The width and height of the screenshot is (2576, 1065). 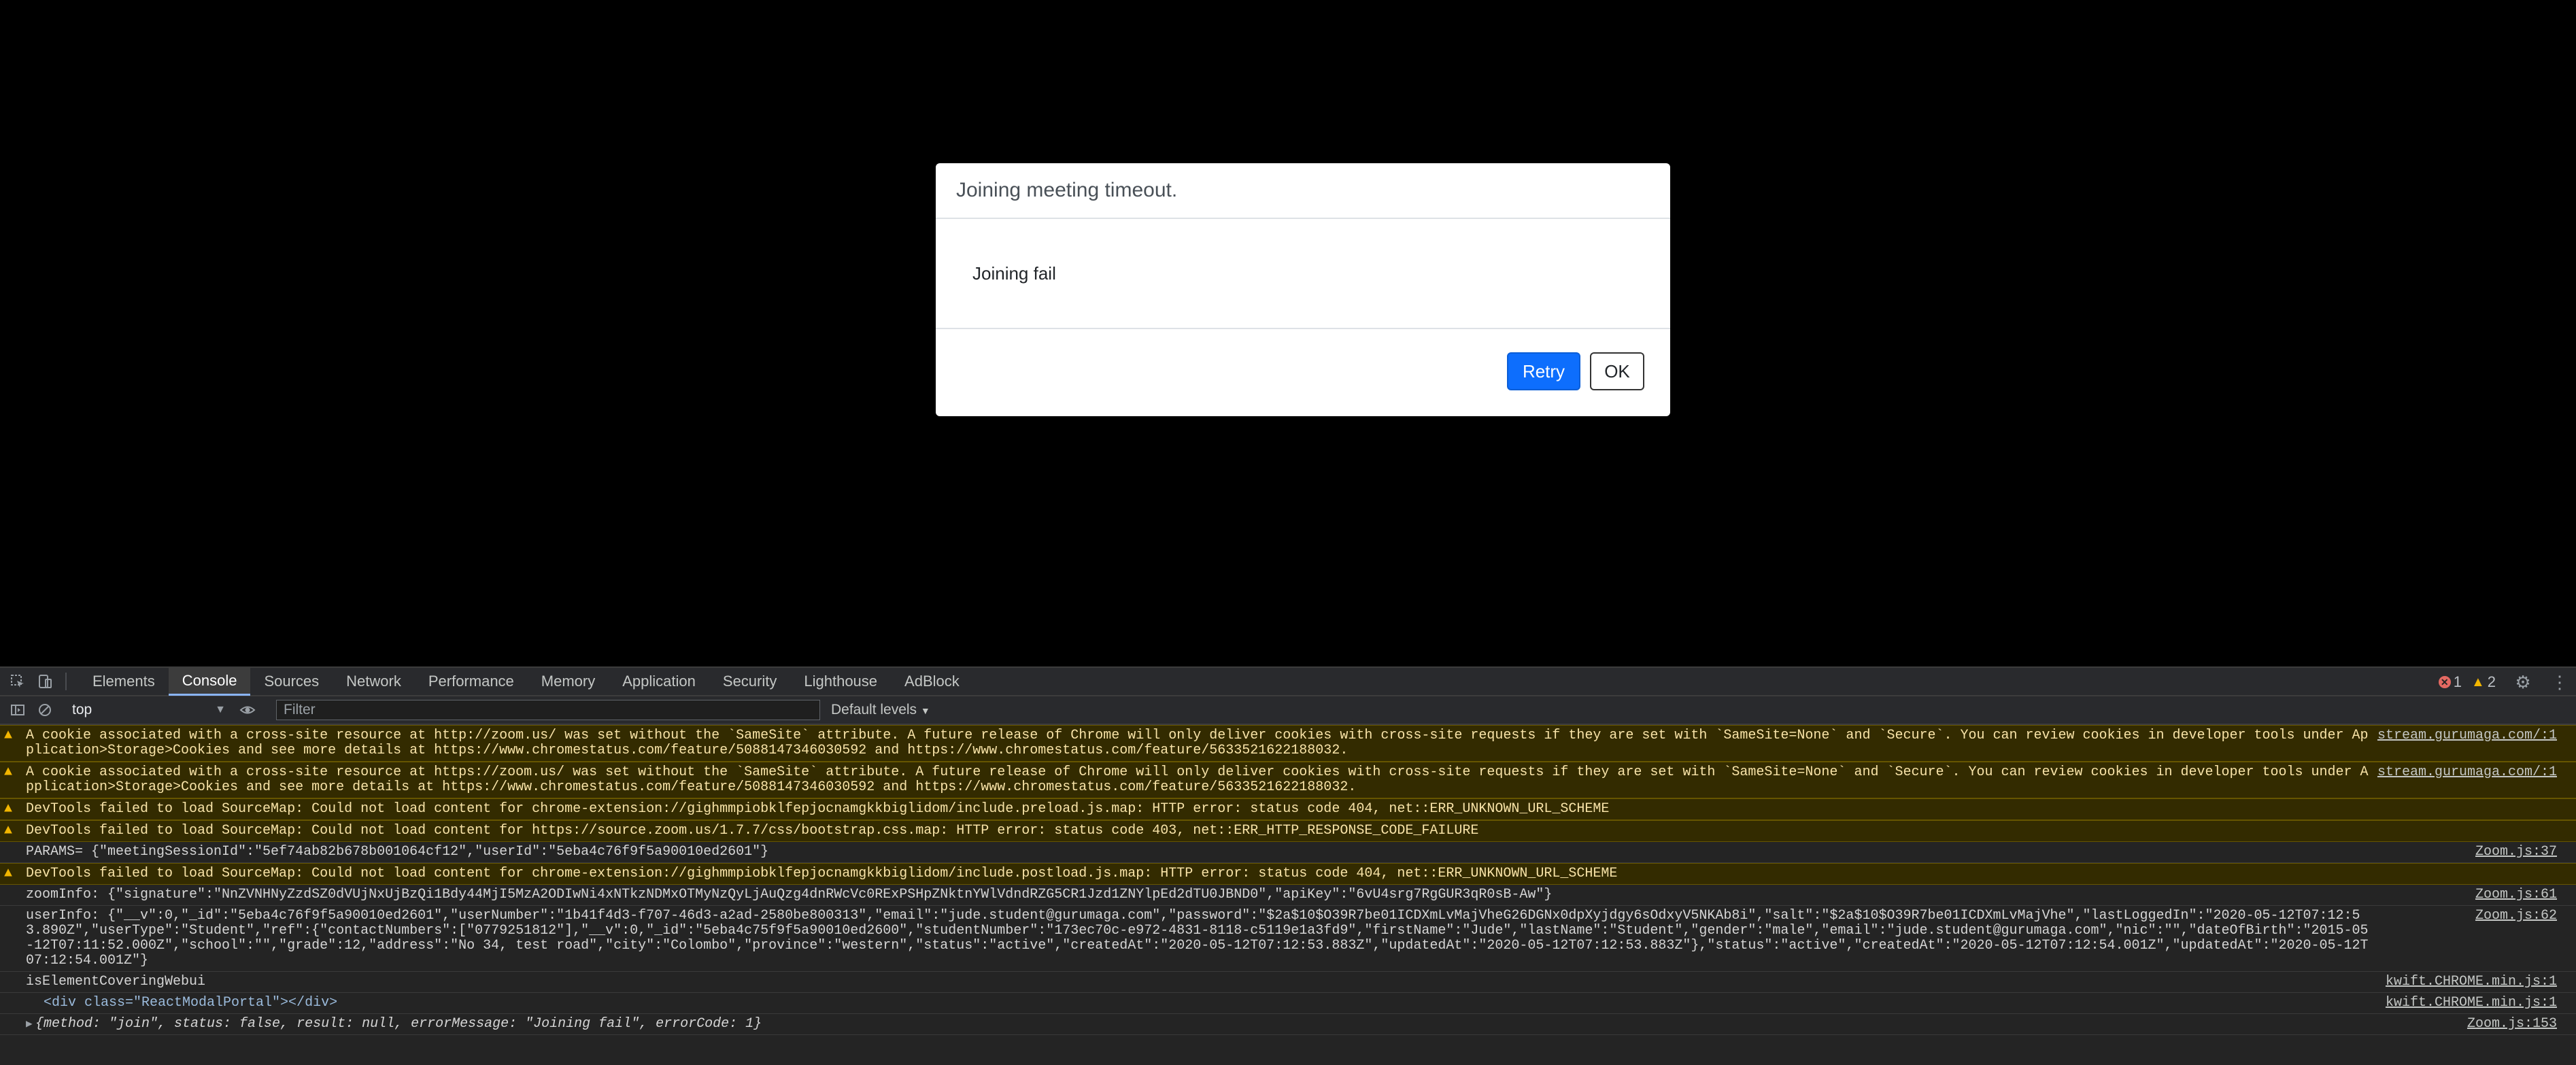 What do you see at coordinates (374, 681) in the screenshot?
I see `tab-network: Network` at bounding box center [374, 681].